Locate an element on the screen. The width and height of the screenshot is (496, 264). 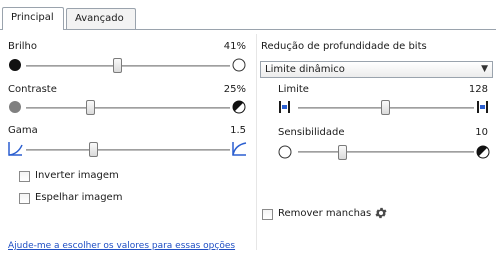
column-divider is located at coordinates (256, 142).